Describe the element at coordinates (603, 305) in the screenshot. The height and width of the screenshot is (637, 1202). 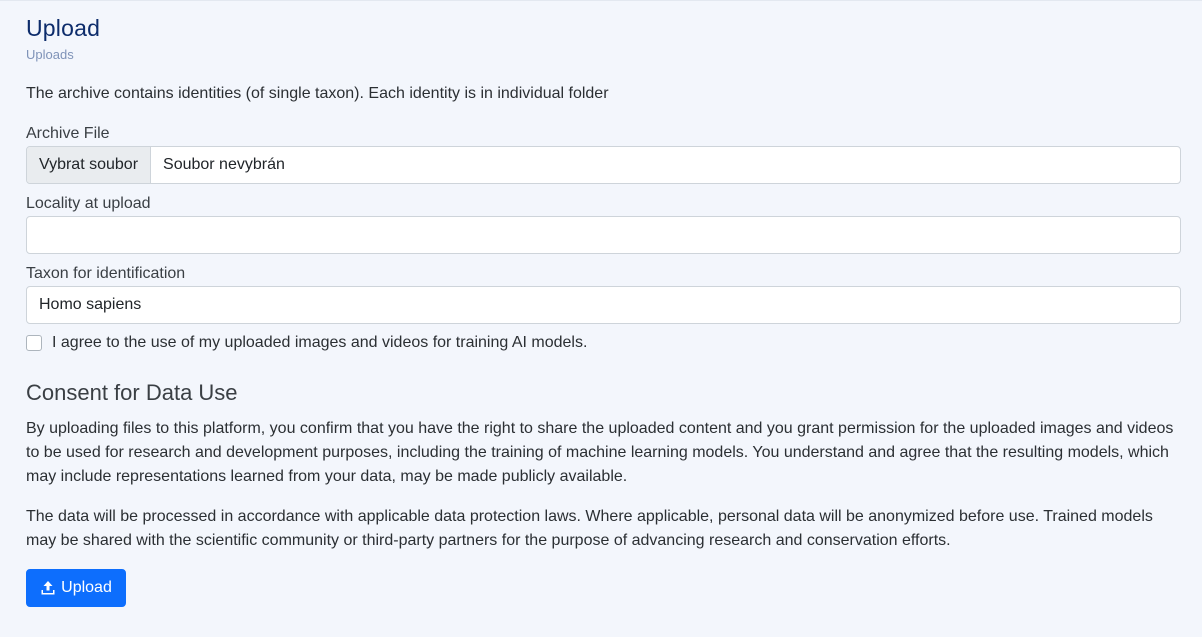
I see `taxon-input` at that location.